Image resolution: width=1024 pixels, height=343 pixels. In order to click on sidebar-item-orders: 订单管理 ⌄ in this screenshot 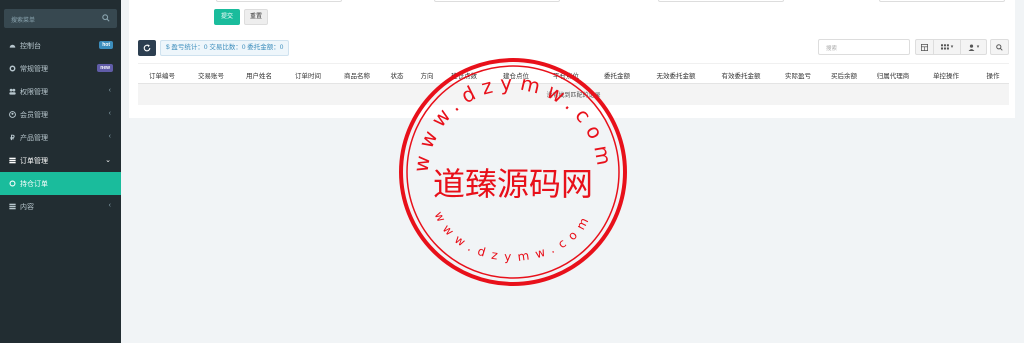, I will do `click(60, 160)`.